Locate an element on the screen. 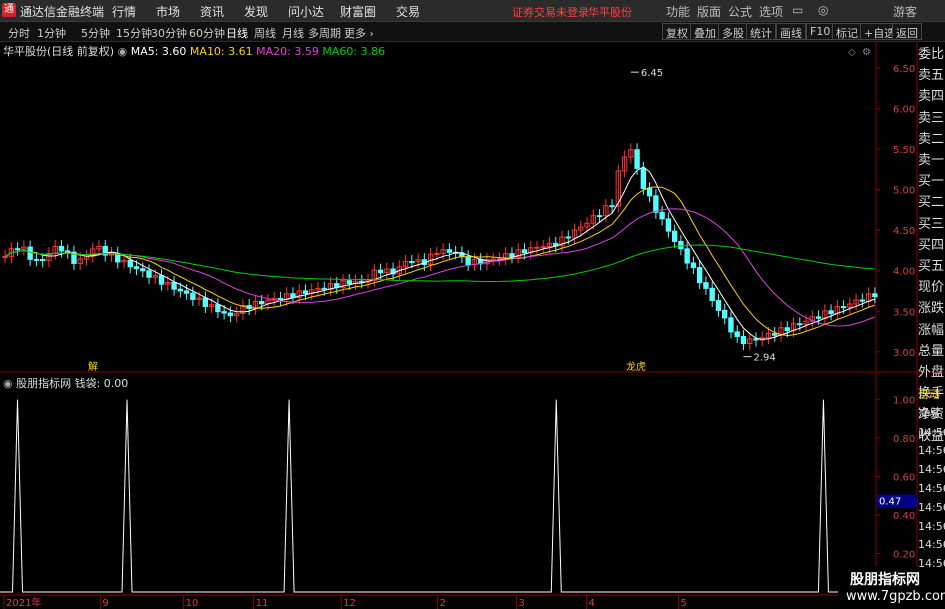 Image resolution: width=945 pixels, height=609 pixels. price-tick-label: 5.50 is located at coordinates (904, 150).